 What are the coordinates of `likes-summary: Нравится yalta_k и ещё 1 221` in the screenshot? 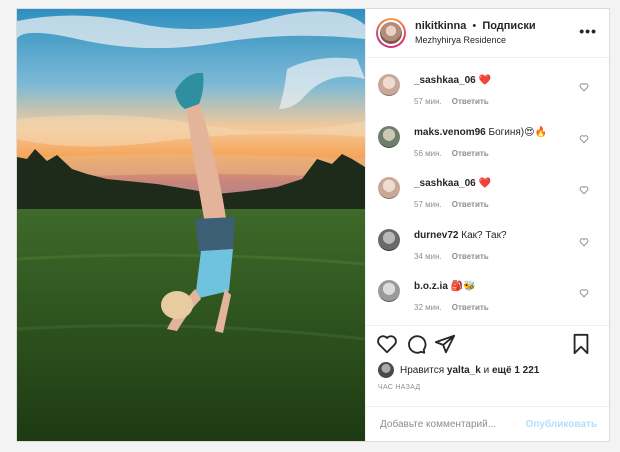 It's located at (487, 370).